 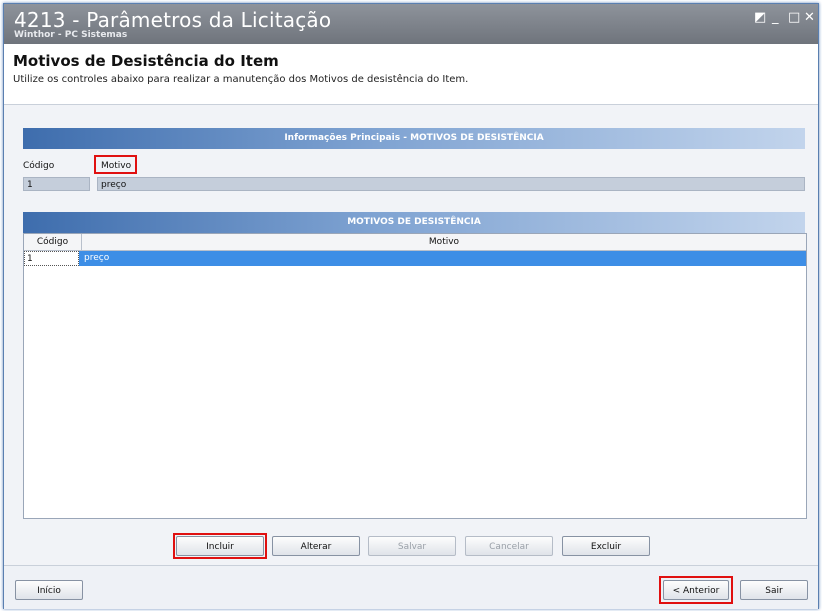 What do you see at coordinates (146, 61) in the screenshot?
I see `page-title: Motivos de Desistência do Item` at bounding box center [146, 61].